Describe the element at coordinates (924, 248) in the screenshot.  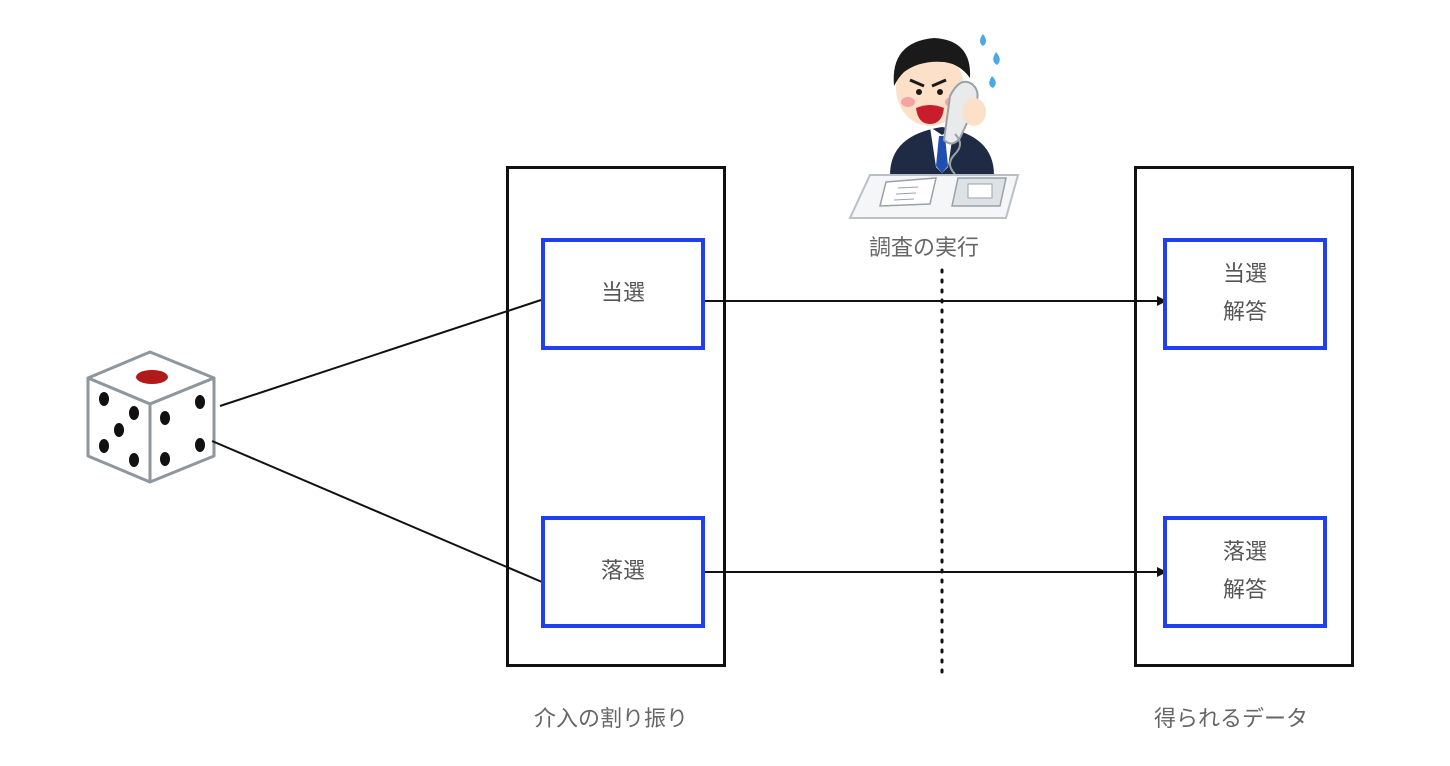
I see `survey-label: 調査の実行` at that location.